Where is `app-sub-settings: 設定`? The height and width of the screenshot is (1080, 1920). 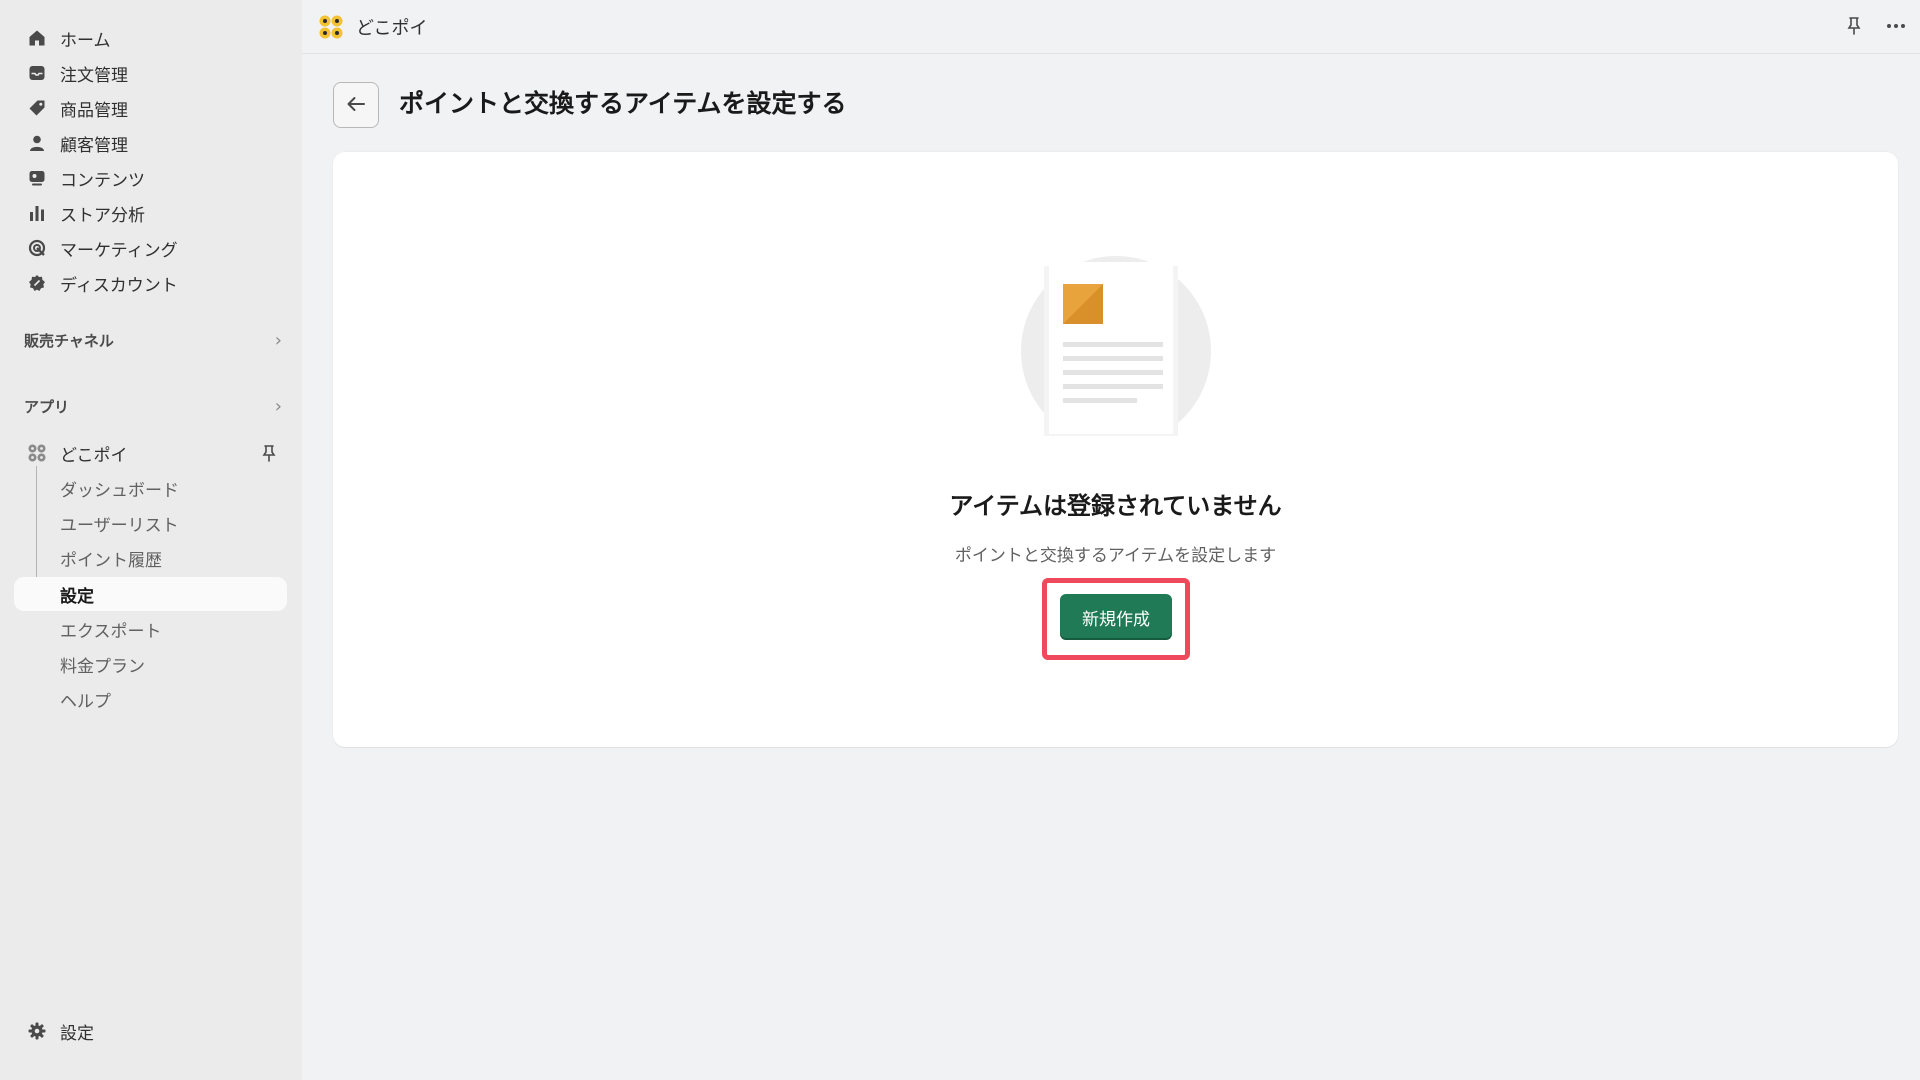
app-sub-settings: 設定 is located at coordinates (150, 594).